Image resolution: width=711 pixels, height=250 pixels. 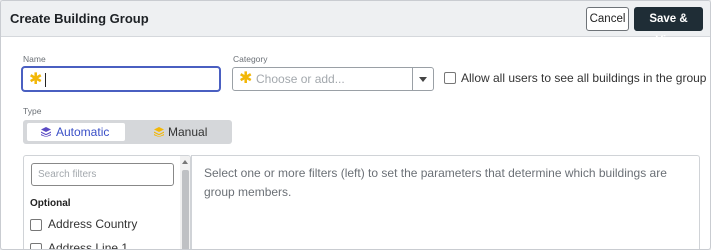 I want to click on filter-item-label: Address Country, so click(x=93, y=224).